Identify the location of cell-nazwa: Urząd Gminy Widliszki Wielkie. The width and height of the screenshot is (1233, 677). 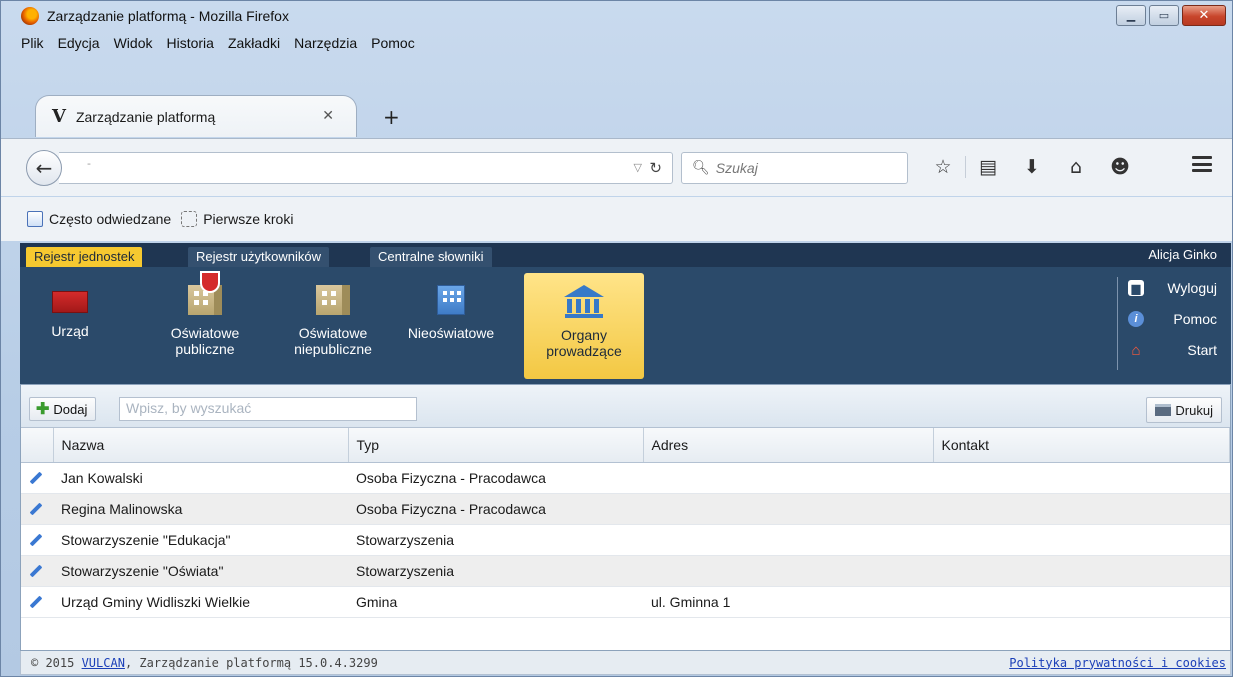
(200, 602).